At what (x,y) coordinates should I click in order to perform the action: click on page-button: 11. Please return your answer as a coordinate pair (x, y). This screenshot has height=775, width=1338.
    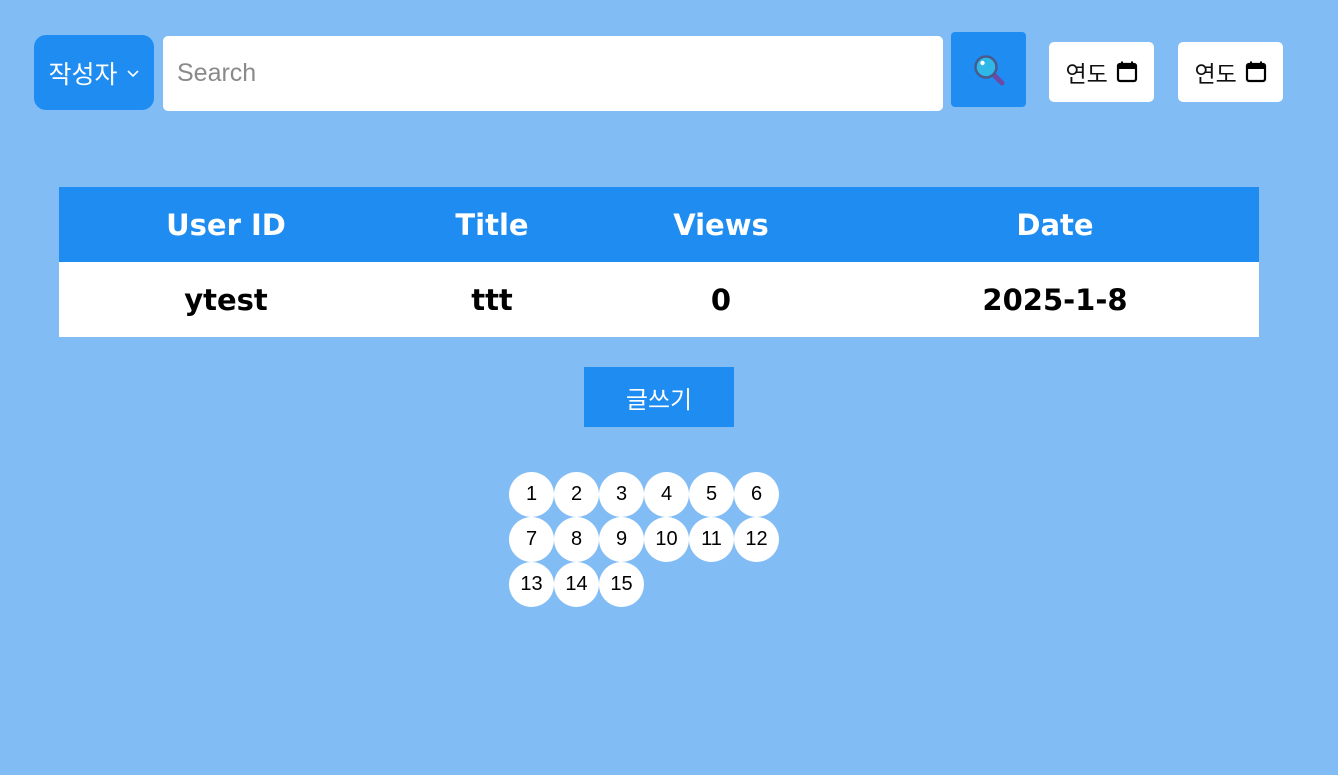
    Looking at the image, I should click on (711, 539).